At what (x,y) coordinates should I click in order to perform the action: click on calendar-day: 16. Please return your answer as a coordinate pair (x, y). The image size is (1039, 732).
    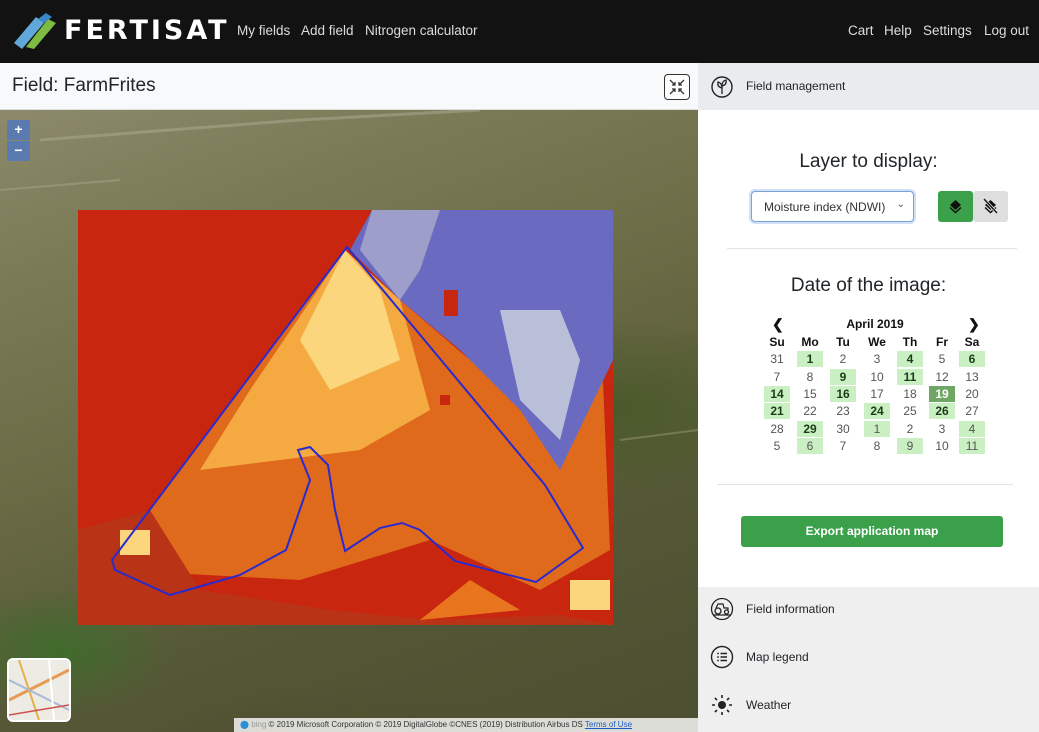
    Looking at the image, I should click on (843, 393).